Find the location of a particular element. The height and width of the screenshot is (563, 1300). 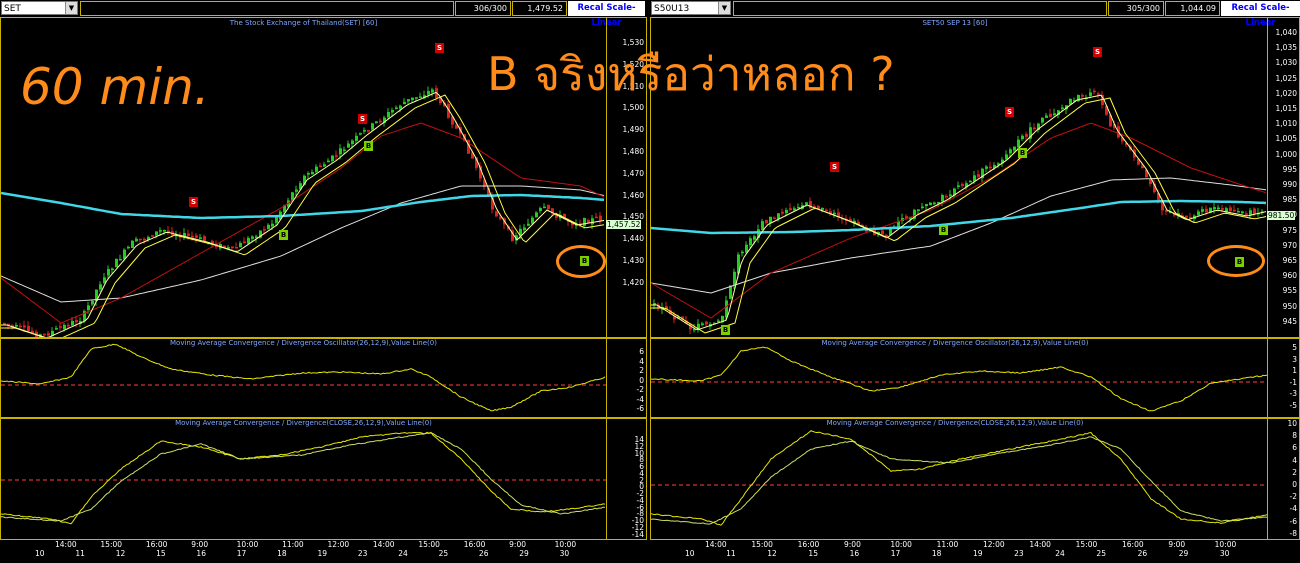

axis-tick-label: 1,035 is located at coordinates (1286, 48).